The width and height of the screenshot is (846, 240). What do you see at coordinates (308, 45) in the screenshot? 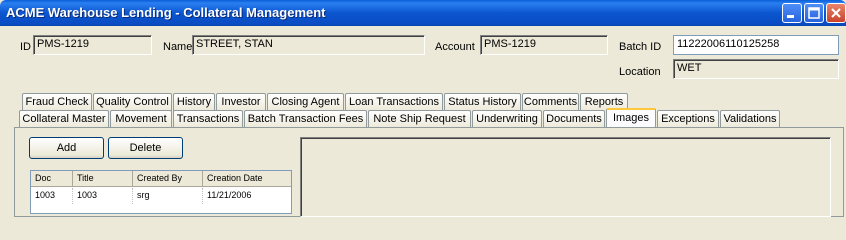
I see `name-field: STREET, STAN` at bounding box center [308, 45].